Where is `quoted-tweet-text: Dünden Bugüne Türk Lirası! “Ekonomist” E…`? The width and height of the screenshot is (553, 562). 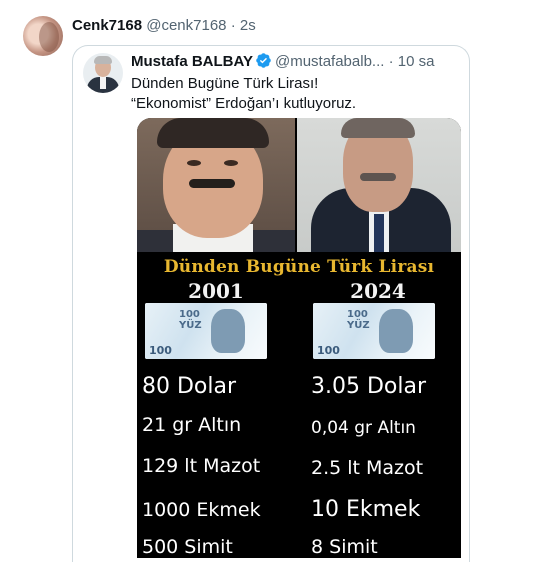
quoted-tweet-text: Dünden Bugüne Türk Lirası! “Ekonomist” E… is located at coordinates (243, 94).